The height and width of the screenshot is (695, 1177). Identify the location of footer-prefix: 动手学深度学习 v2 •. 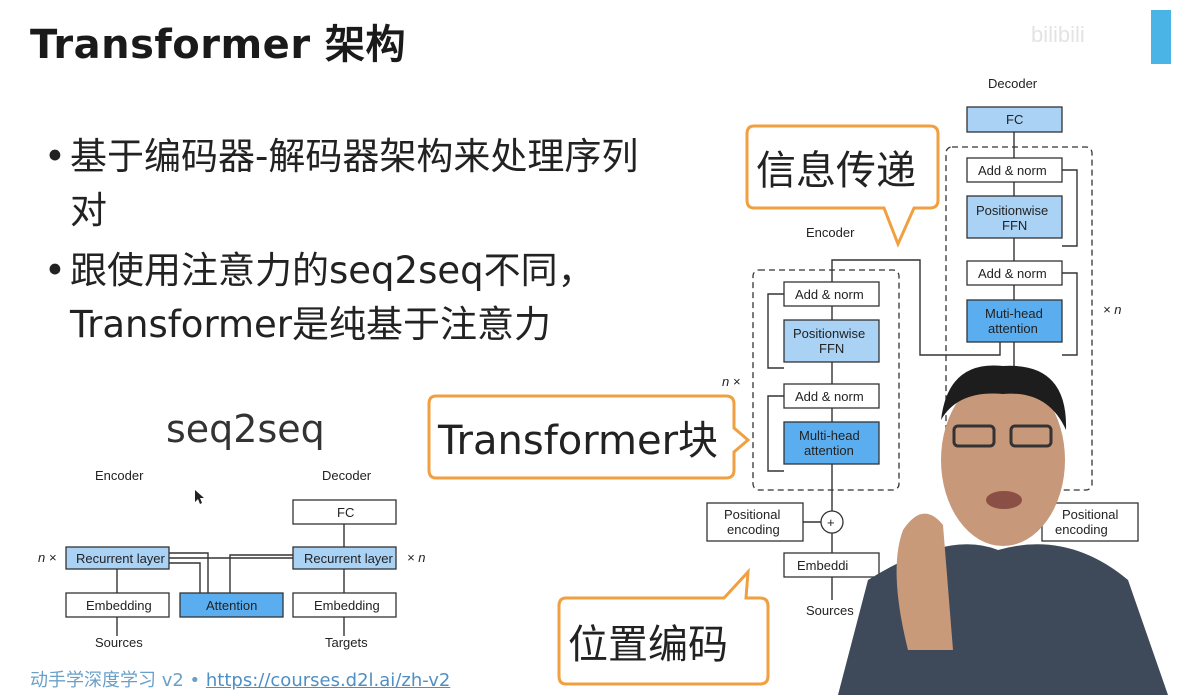
(118, 680).